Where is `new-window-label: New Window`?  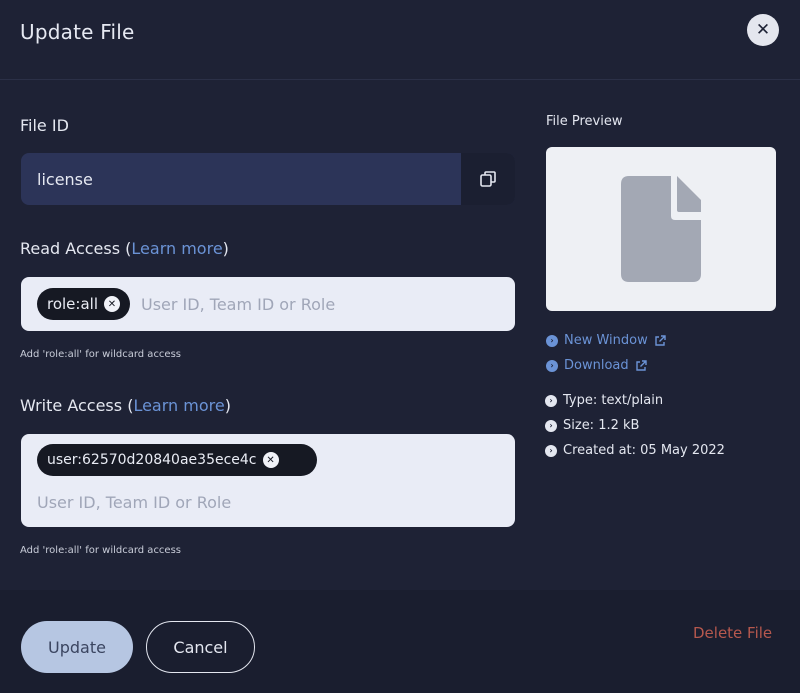
new-window-label: New Window is located at coordinates (606, 340).